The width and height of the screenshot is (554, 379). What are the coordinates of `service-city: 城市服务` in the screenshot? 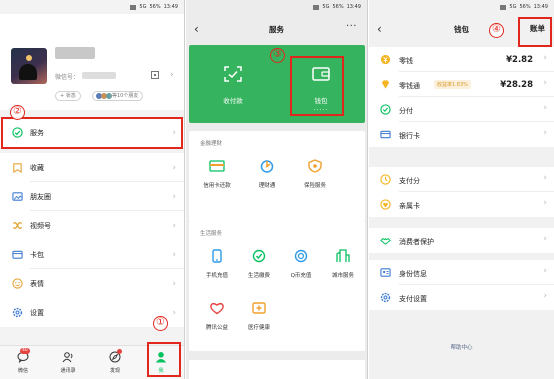 It's located at (343, 264).